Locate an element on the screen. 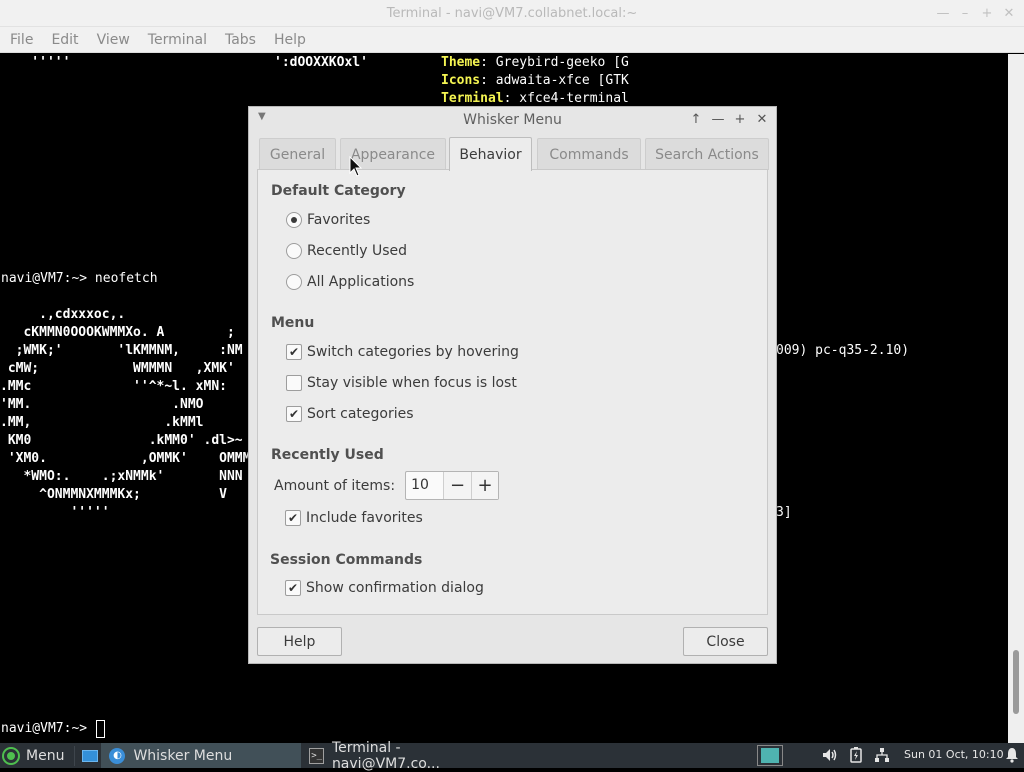 The height and width of the screenshot is (772, 1024). start-menu-button: Menu is located at coordinates (35, 755).